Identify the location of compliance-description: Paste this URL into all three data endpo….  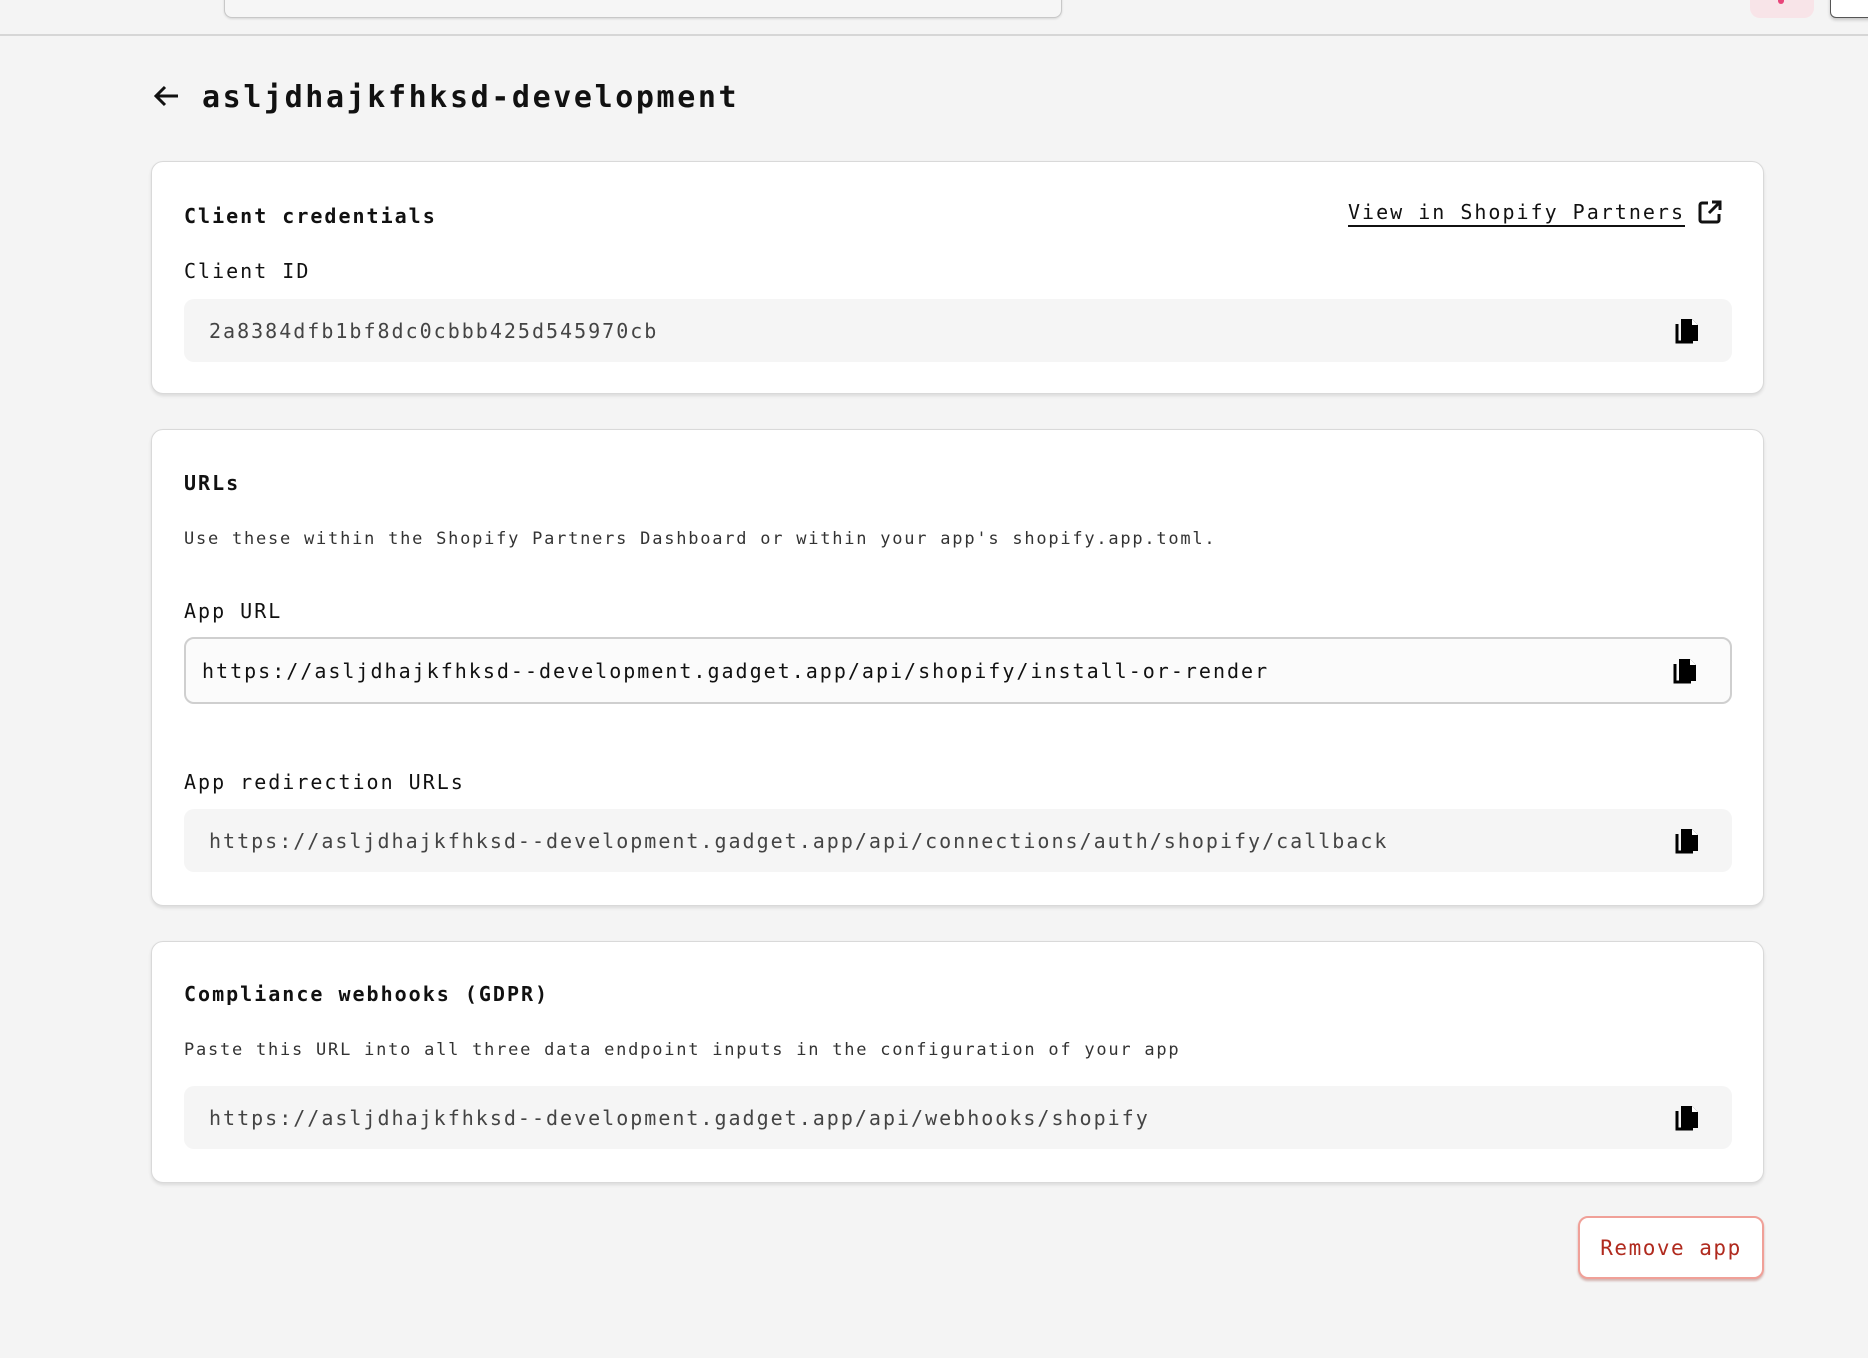
(682, 1050).